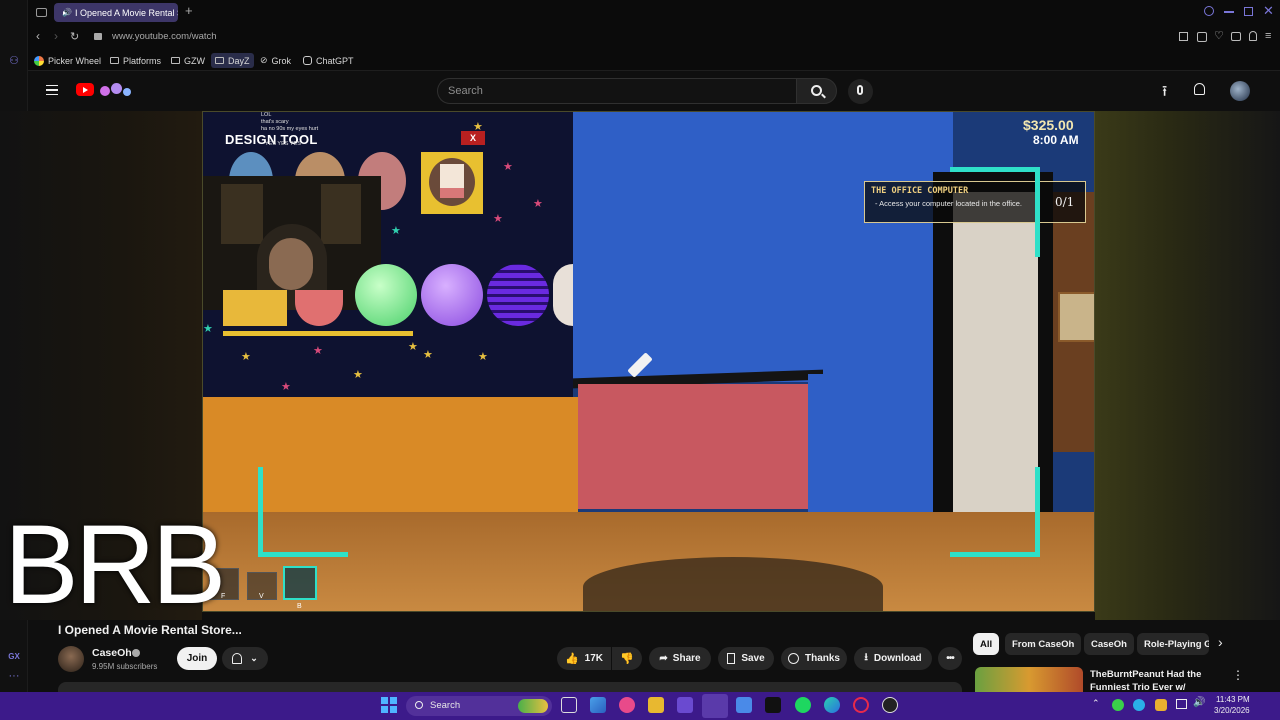 This screenshot has height=720, width=1280. What do you see at coordinates (1183, 36) in the screenshot?
I see `screenshot-icon` at bounding box center [1183, 36].